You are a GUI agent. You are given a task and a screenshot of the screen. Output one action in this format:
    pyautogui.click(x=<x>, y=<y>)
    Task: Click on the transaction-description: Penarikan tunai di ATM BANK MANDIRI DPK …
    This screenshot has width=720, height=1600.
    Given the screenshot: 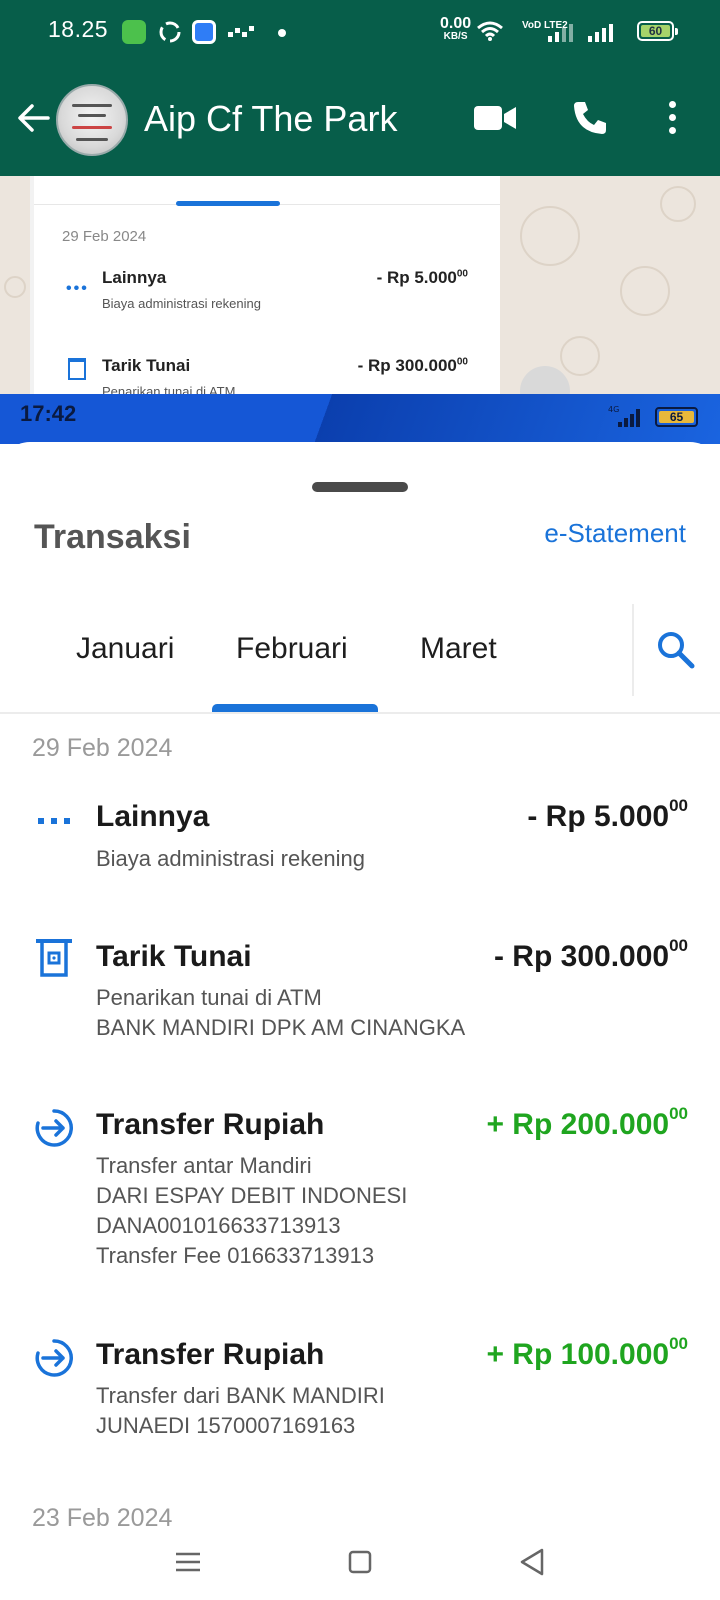 What is the action you would take?
    pyautogui.click(x=281, y=1012)
    